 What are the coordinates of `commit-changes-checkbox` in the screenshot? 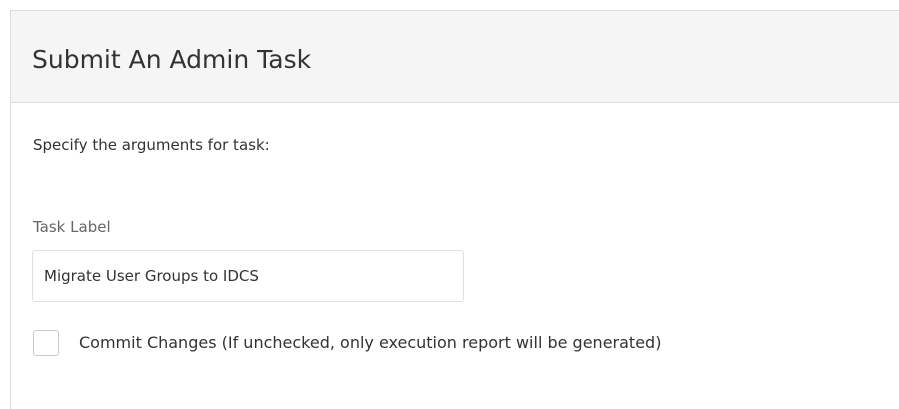 It's located at (46, 343).